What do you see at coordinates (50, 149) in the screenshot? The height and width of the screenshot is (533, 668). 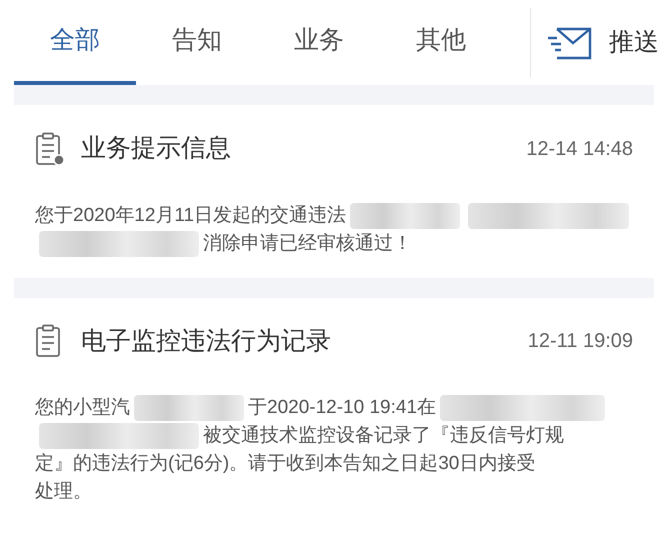 I see `clipboard-icon` at bounding box center [50, 149].